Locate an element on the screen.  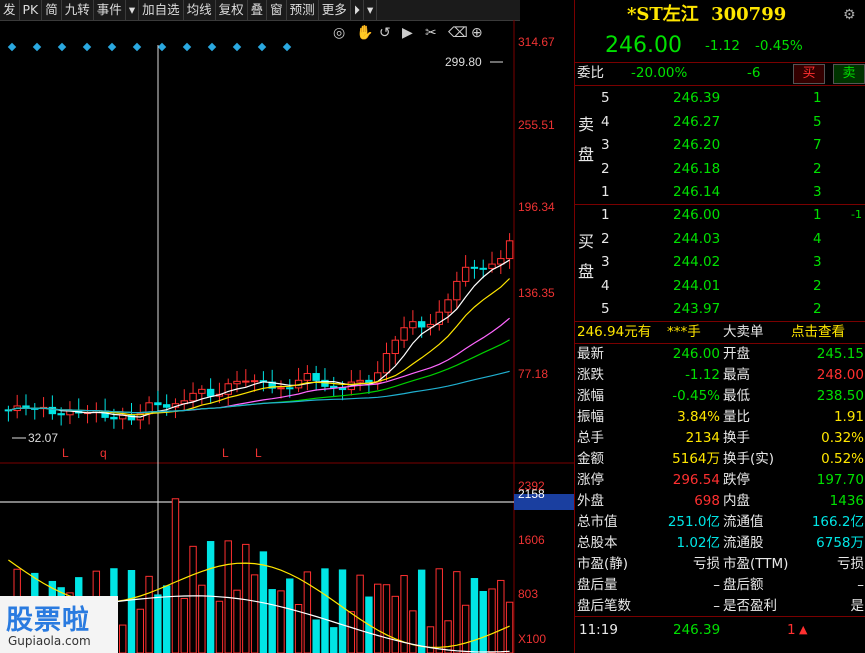
stat-key: 总手 is located at coordinates (590, 438).